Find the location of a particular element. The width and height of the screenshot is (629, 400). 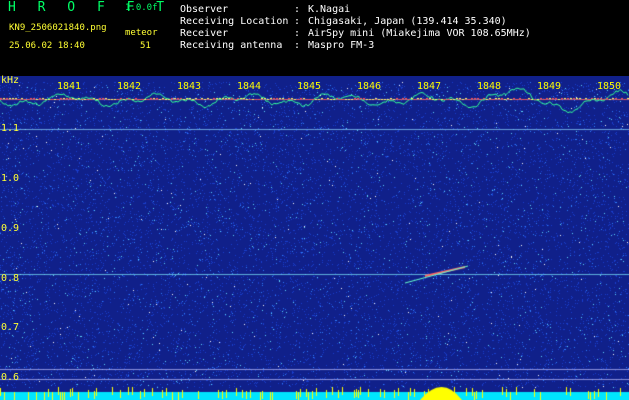

meteor-count-value: 51 is located at coordinates (145, 46).